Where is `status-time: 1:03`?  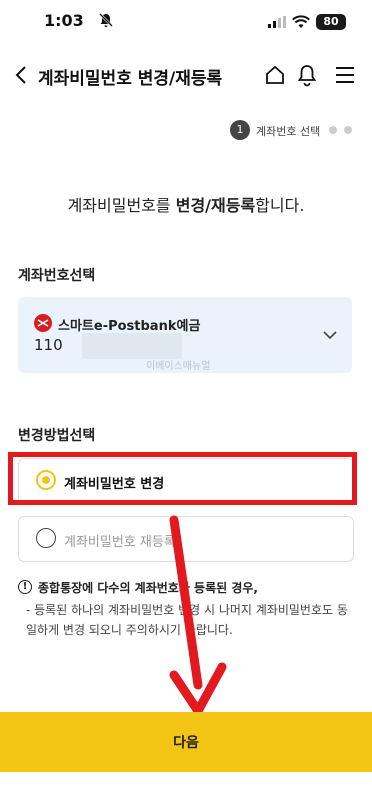 status-time: 1:03 is located at coordinates (64, 20).